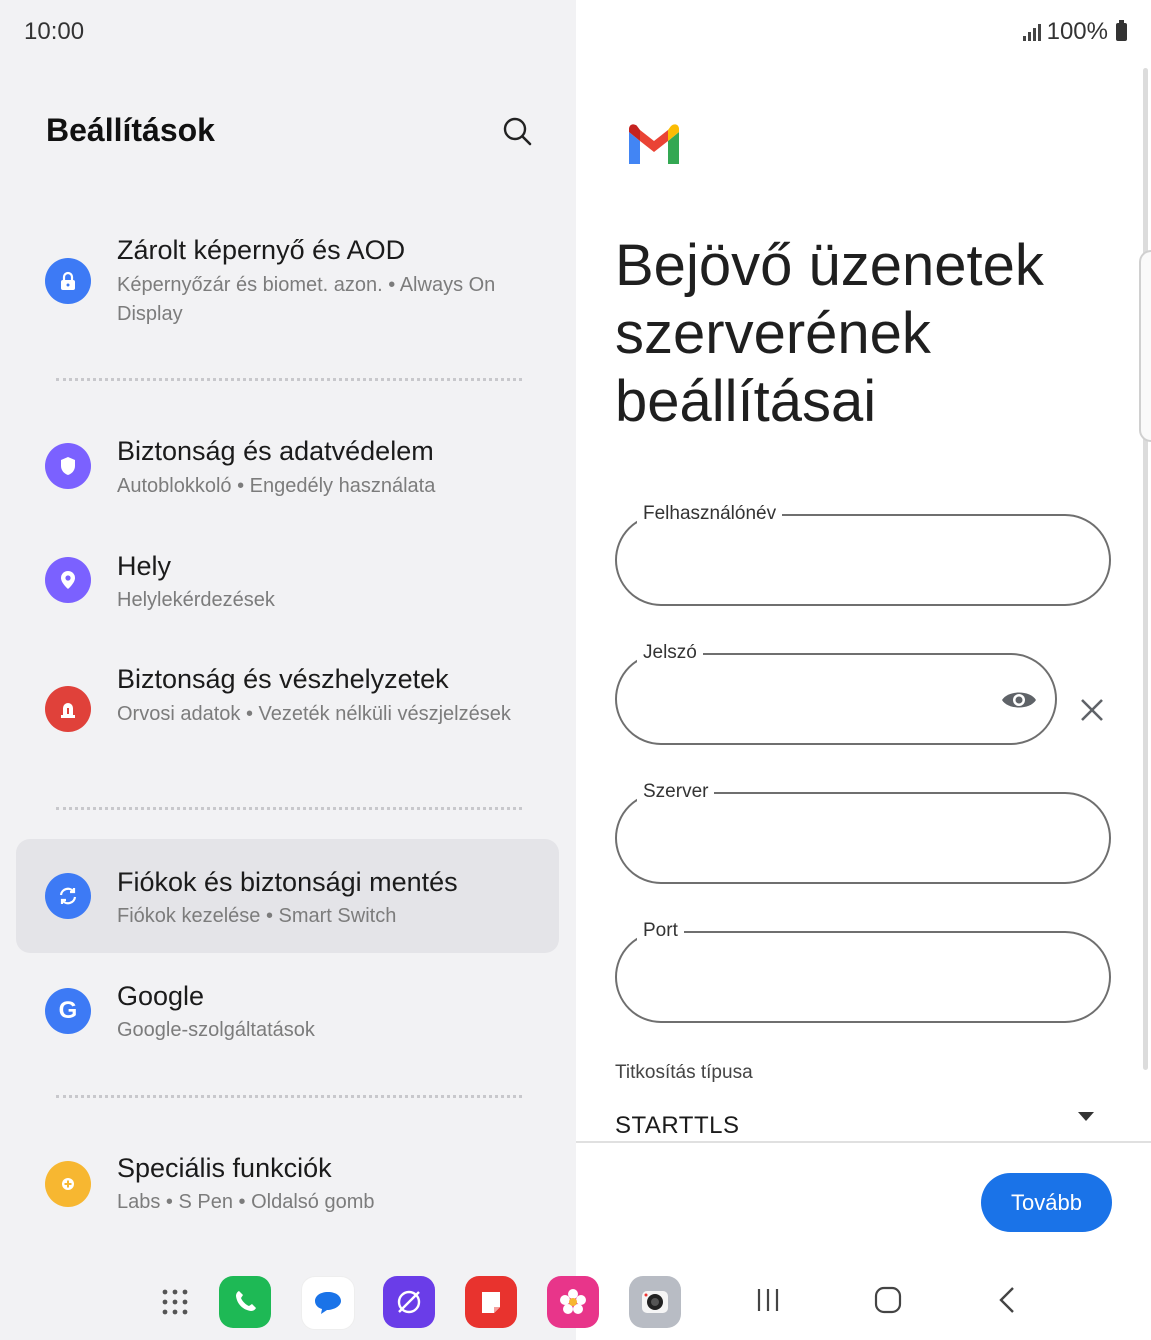 This screenshot has width=1151, height=1340. I want to click on google-g-icon: G, so click(68, 1011).